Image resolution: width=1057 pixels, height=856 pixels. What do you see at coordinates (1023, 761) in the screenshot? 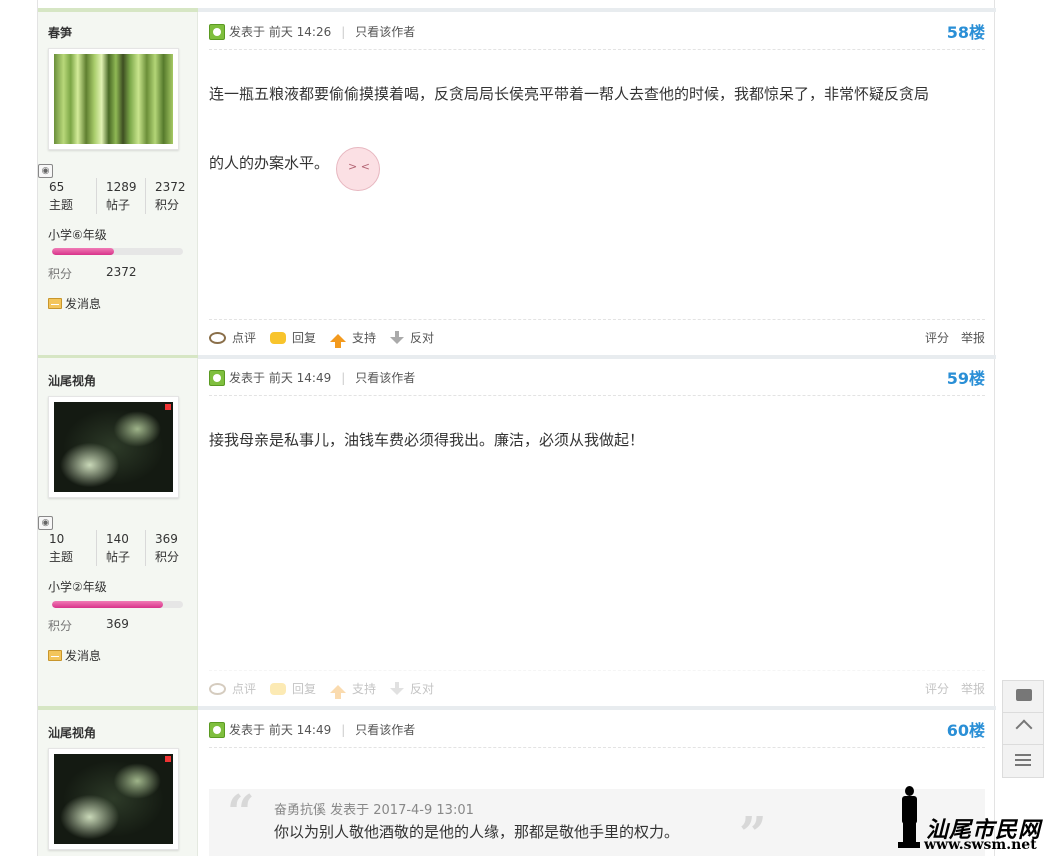
I see `back-to-list-icon` at bounding box center [1023, 761].